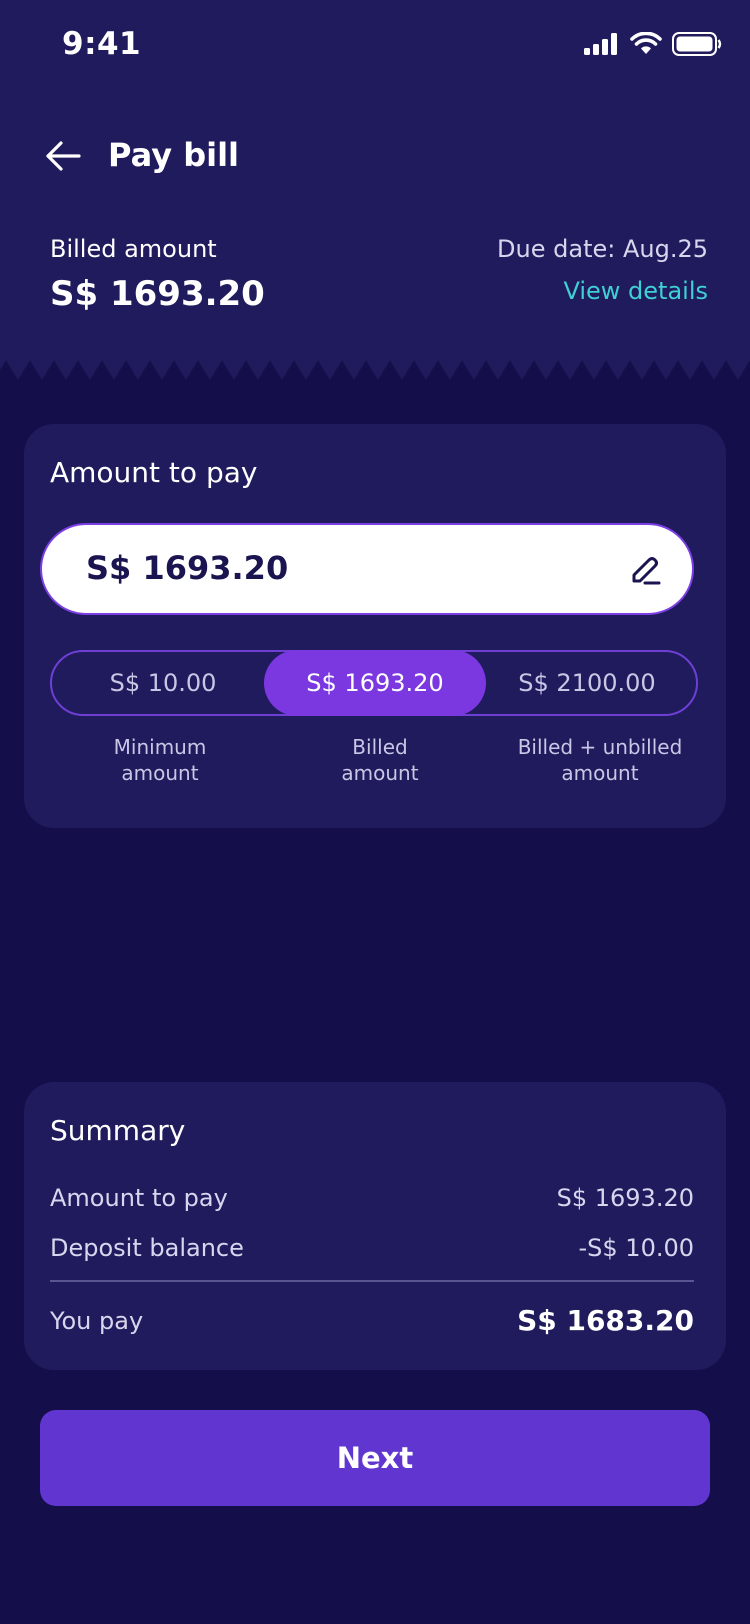 This screenshot has height=1624, width=750. What do you see at coordinates (600, 44) in the screenshot?
I see `signal-icon` at bounding box center [600, 44].